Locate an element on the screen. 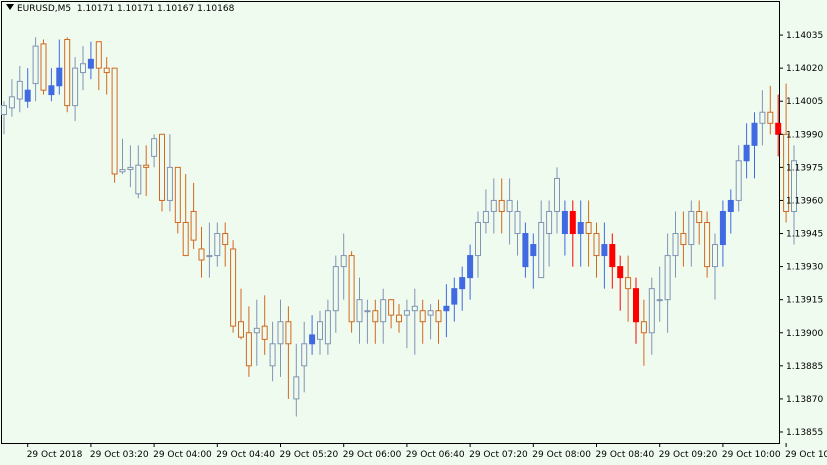 The width and height of the screenshot is (827, 465). y-tick-label: 1.13945 is located at coordinates (804, 235).